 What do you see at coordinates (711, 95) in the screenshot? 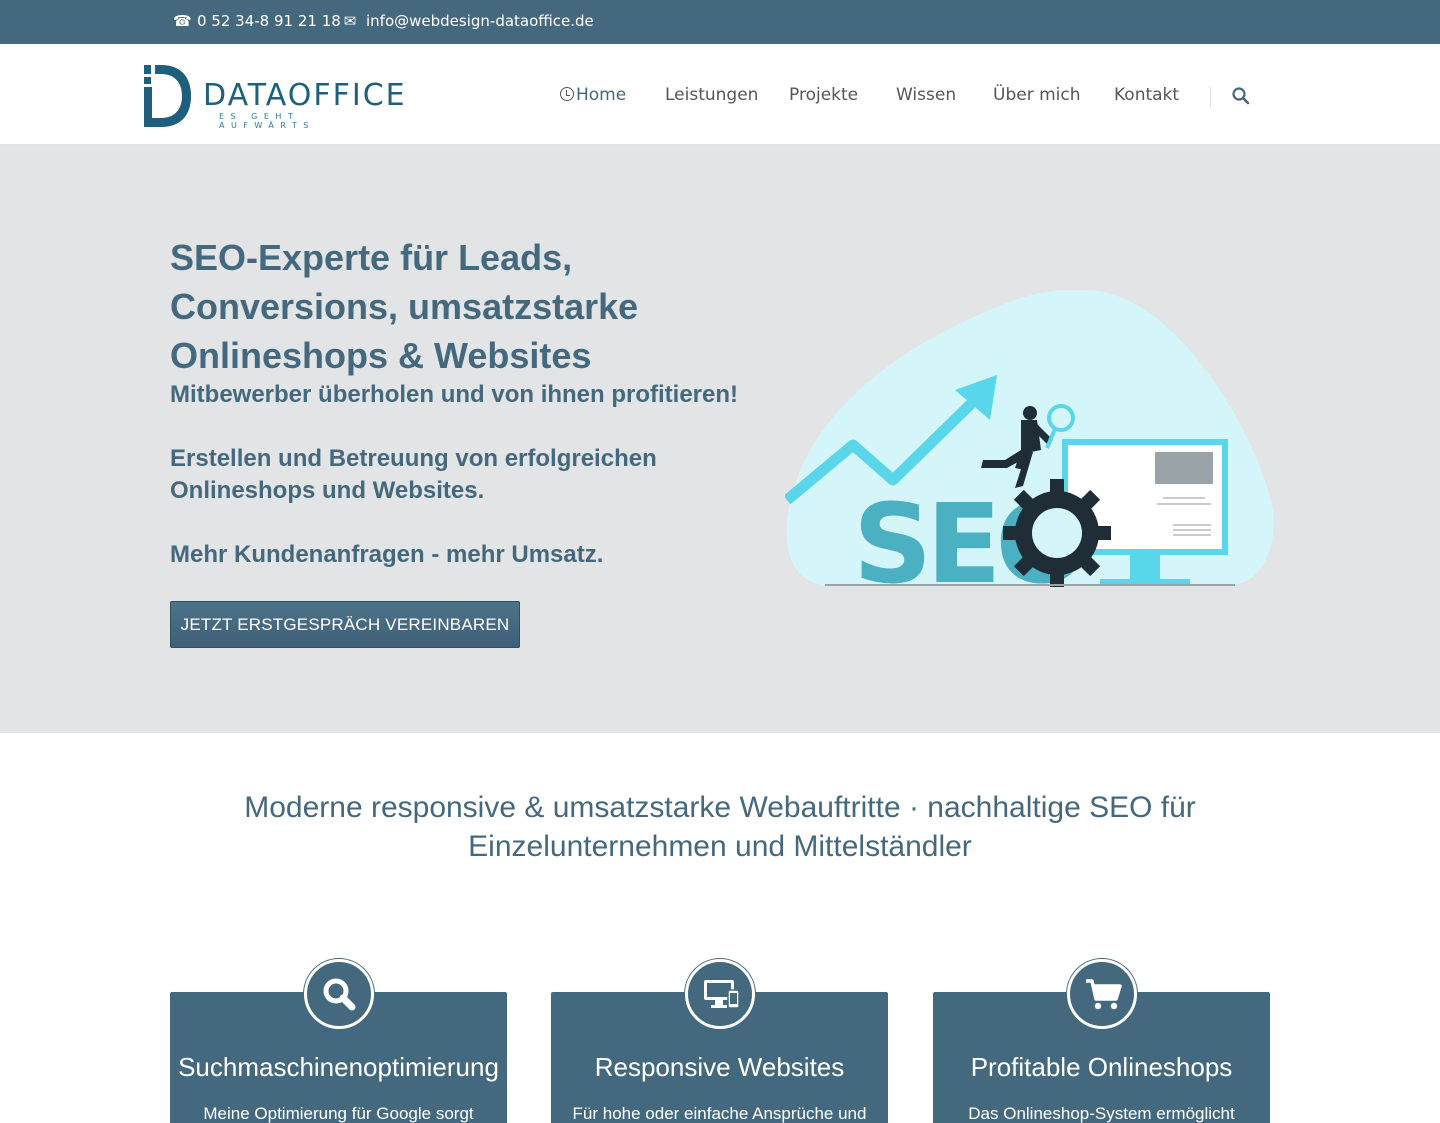
I see `nav-leistungen: Leistungen` at bounding box center [711, 95].